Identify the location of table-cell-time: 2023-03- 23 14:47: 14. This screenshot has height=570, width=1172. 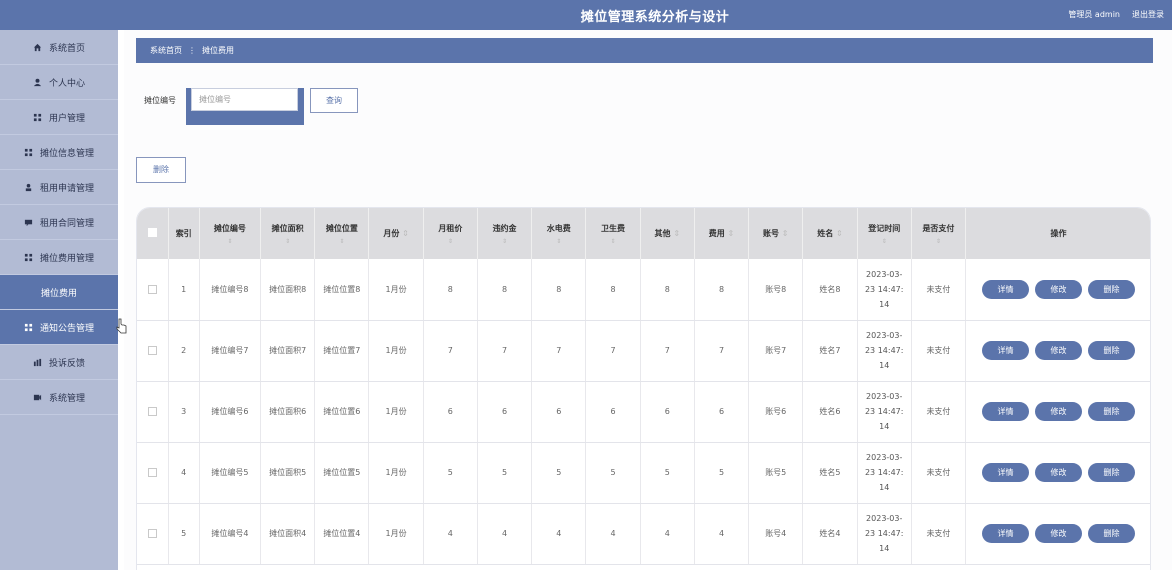
(884, 290).